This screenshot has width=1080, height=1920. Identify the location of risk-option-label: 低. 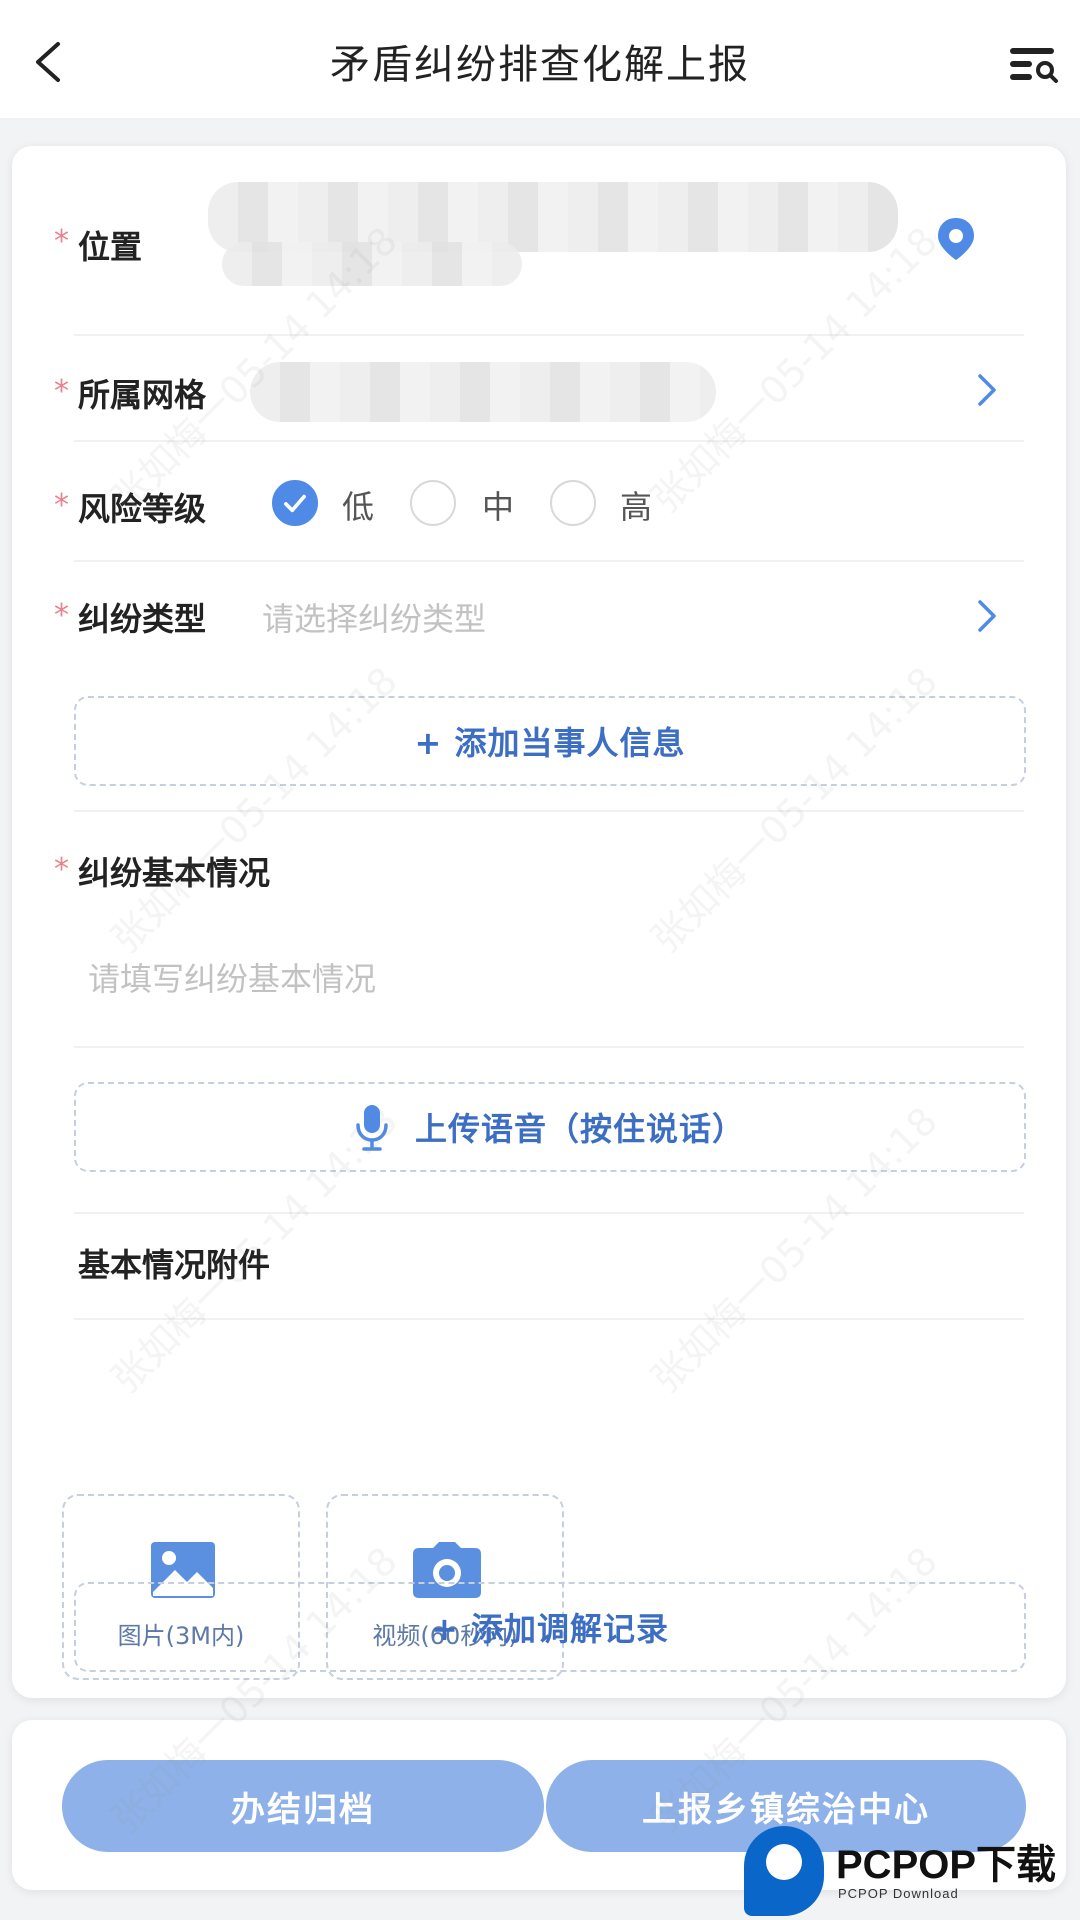
(358, 507).